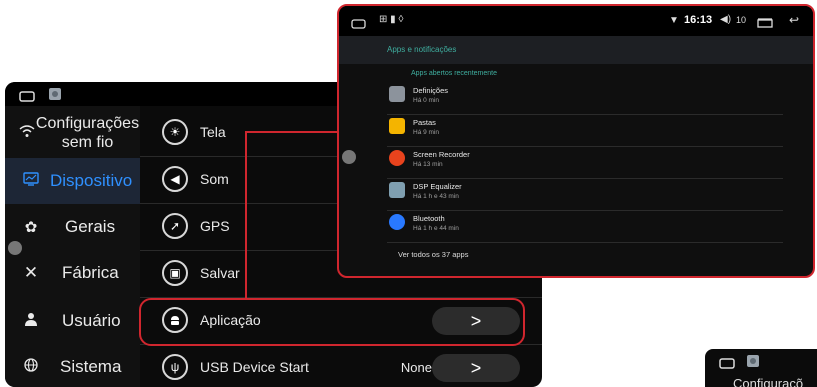  Describe the element at coordinates (437, 186) in the screenshot. I see `app-name: DSP Equalizer` at that location.